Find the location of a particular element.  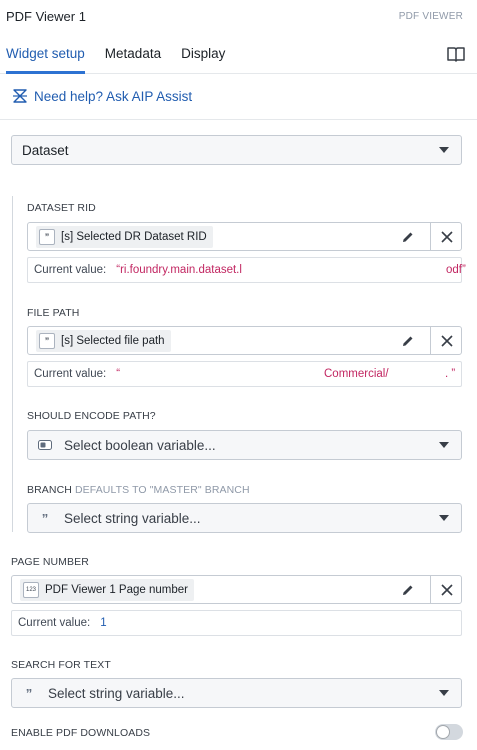

widget-type-label: PDF VIEWER is located at coordinates (430, 16).